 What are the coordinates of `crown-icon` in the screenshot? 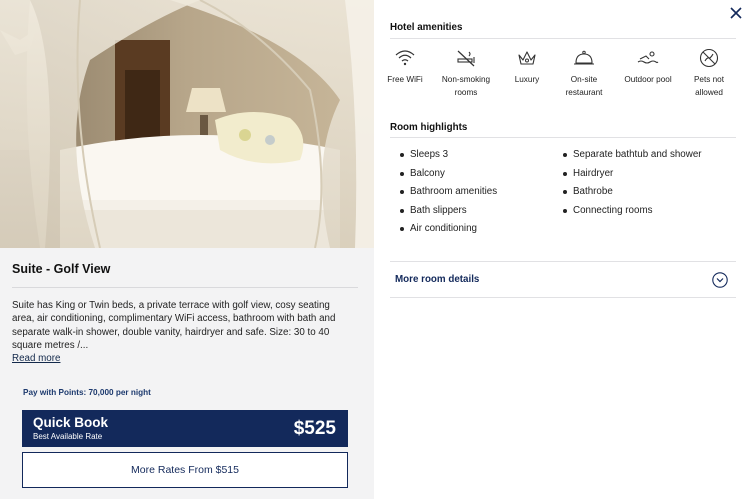 It's located at (527, 58).